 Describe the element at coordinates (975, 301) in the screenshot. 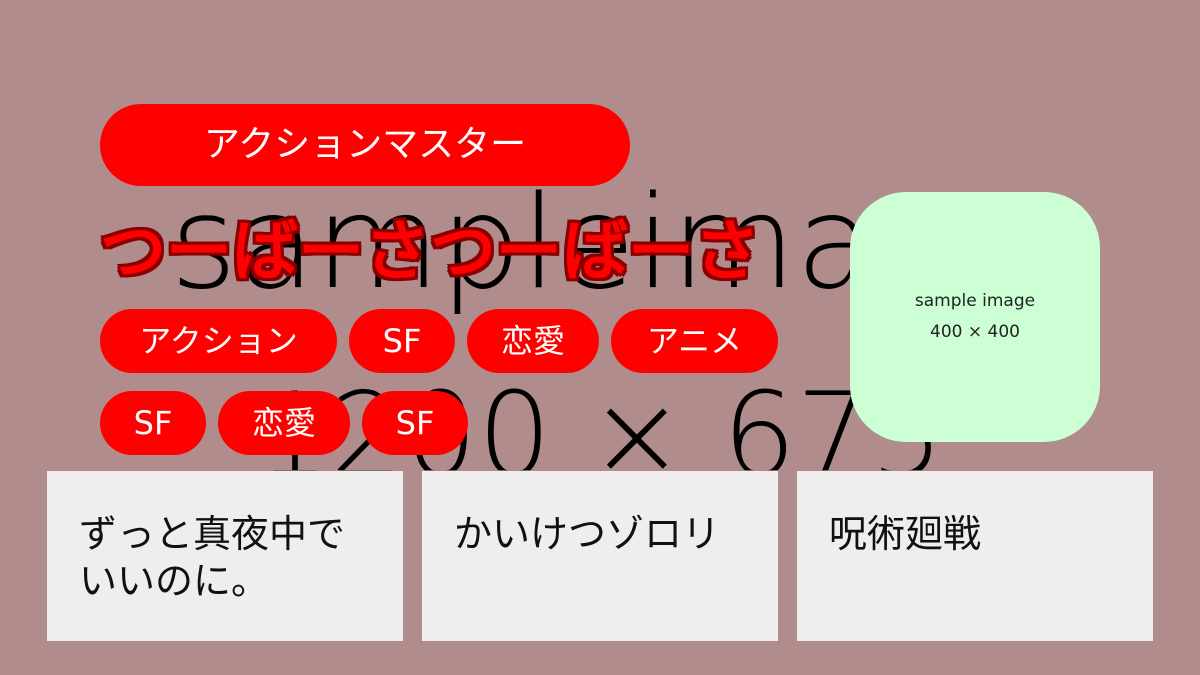

I see `sample-image-caption: sample image` at that location.